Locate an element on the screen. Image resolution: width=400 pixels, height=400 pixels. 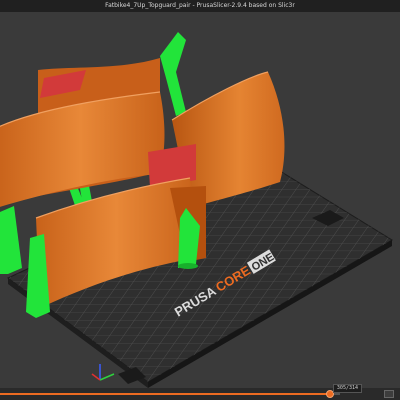
layer-readout: 305/314 is located at coordinates (347, 388).